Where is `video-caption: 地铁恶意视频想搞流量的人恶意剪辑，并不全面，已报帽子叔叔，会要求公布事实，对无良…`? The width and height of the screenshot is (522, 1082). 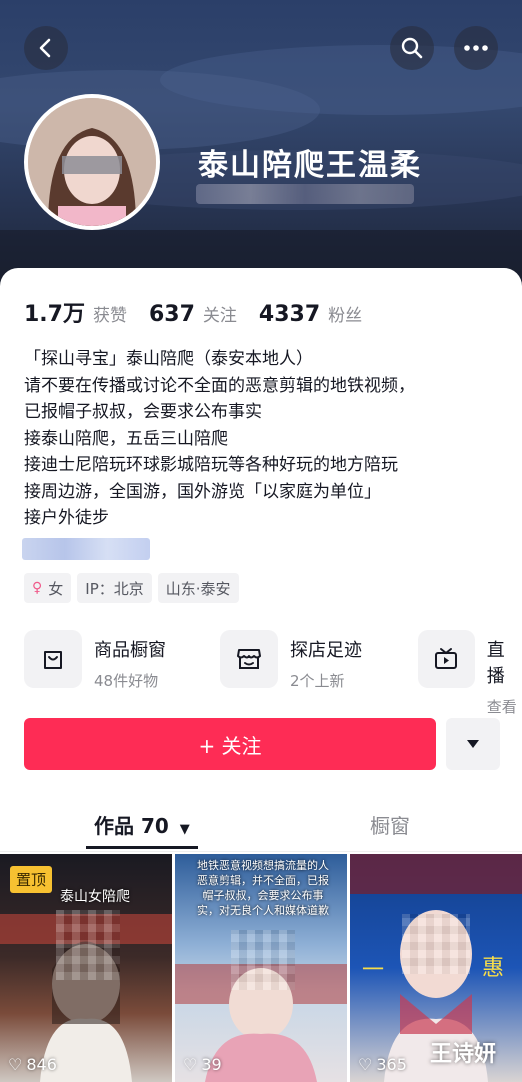
video-caption: 地铁恶意视频想搞流量的人恶意剪辑，并不全面，已报帽子叔叔，会要求公布事实，对无良… is located at coordinates (263, 888).